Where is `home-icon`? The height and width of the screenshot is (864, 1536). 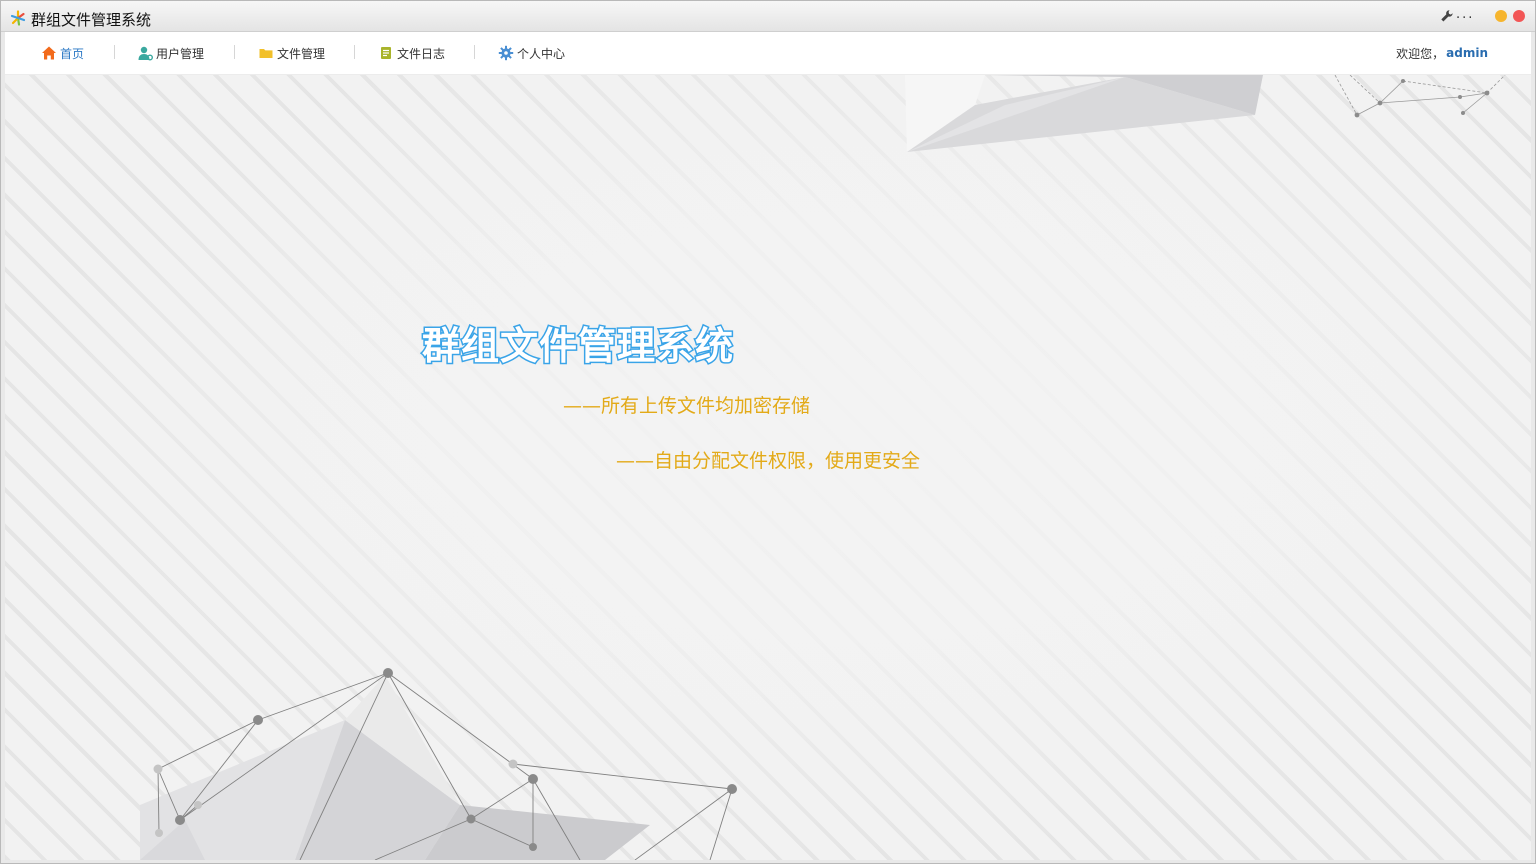 home-icon is located at coordinates (49, 53).